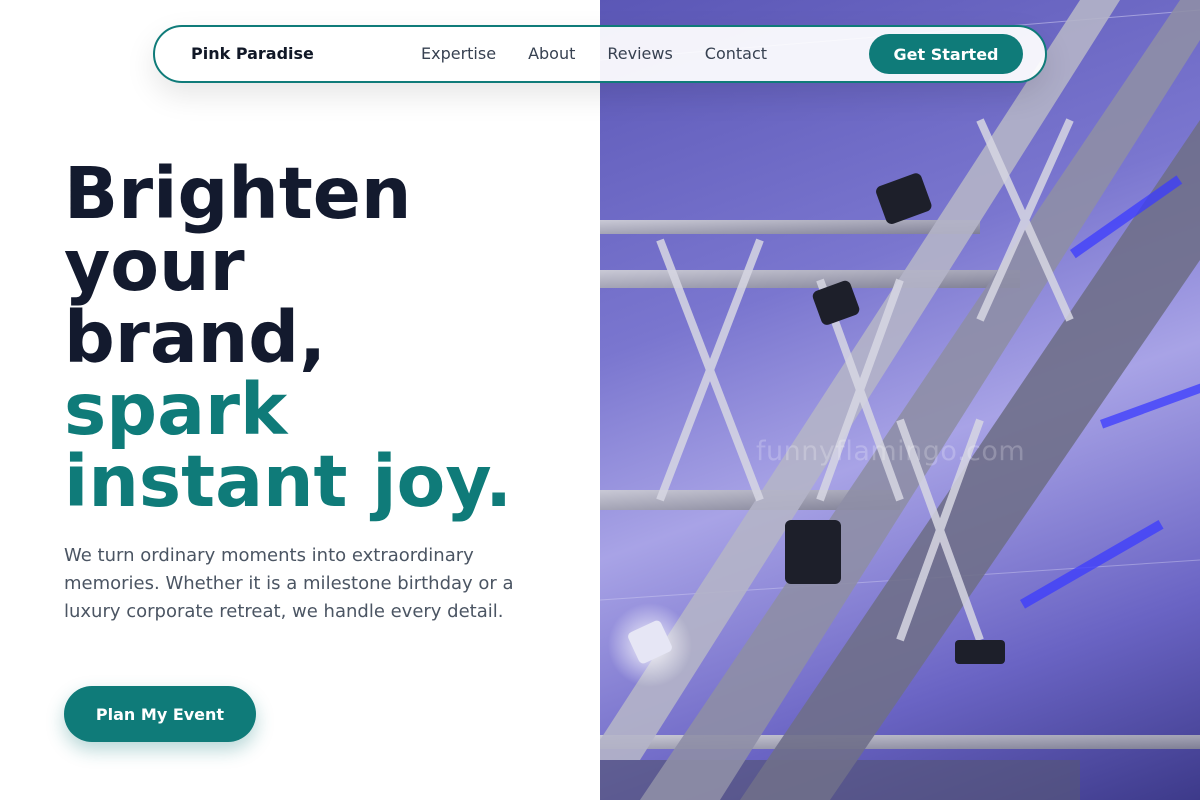  I want to click on get-started-button: Get Started, so click(946, 54).